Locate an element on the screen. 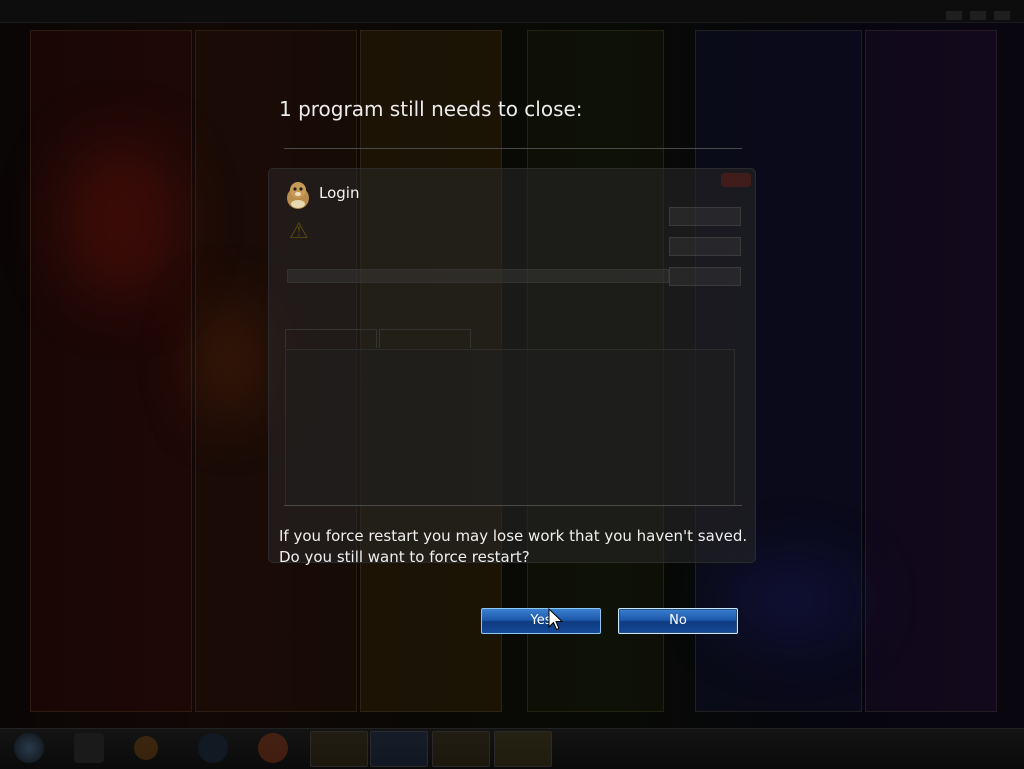 Image resolution: width=1024 pixels, height=769 pixels. background-window-titlebar is located at coordinates (512, 11).